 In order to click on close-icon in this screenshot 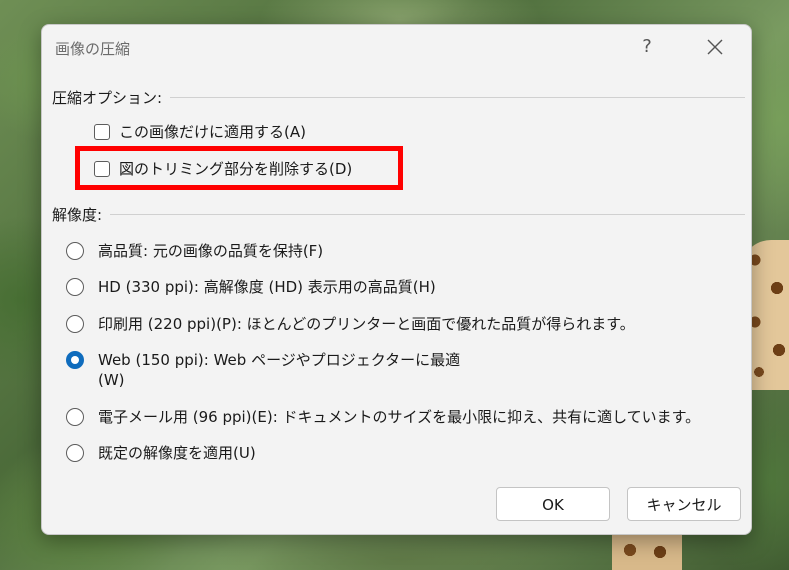, I will do `click(715, 47)`.